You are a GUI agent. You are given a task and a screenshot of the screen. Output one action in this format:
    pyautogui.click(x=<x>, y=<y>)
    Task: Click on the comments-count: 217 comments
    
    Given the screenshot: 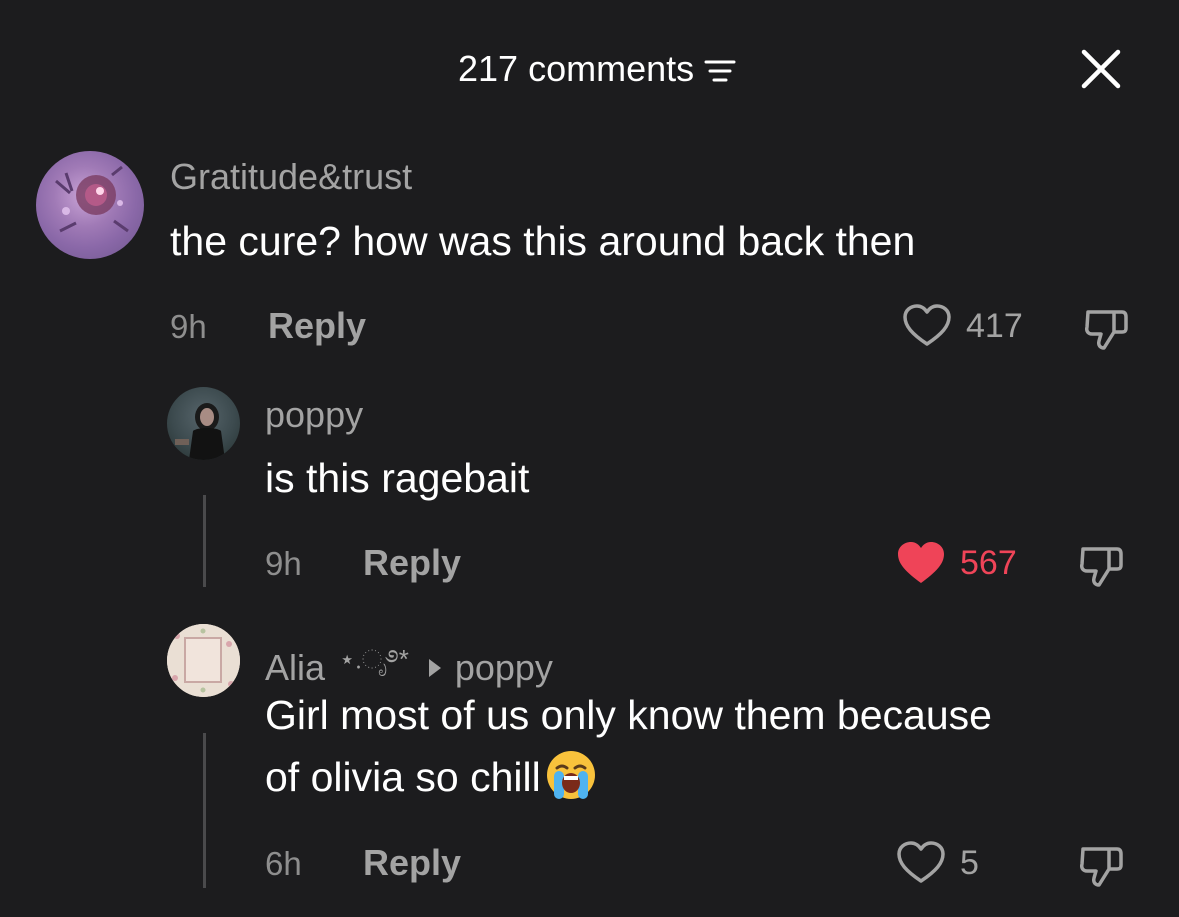 What is the action you would take?
    pyautogui.click(x=576, y=68)
    